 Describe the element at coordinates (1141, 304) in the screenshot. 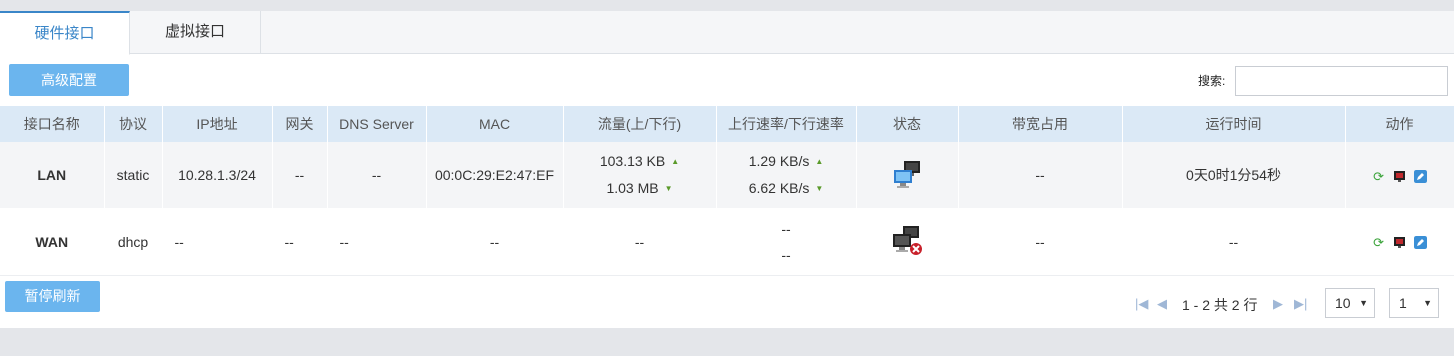

I see `first-page-icon: |◀` at that location.